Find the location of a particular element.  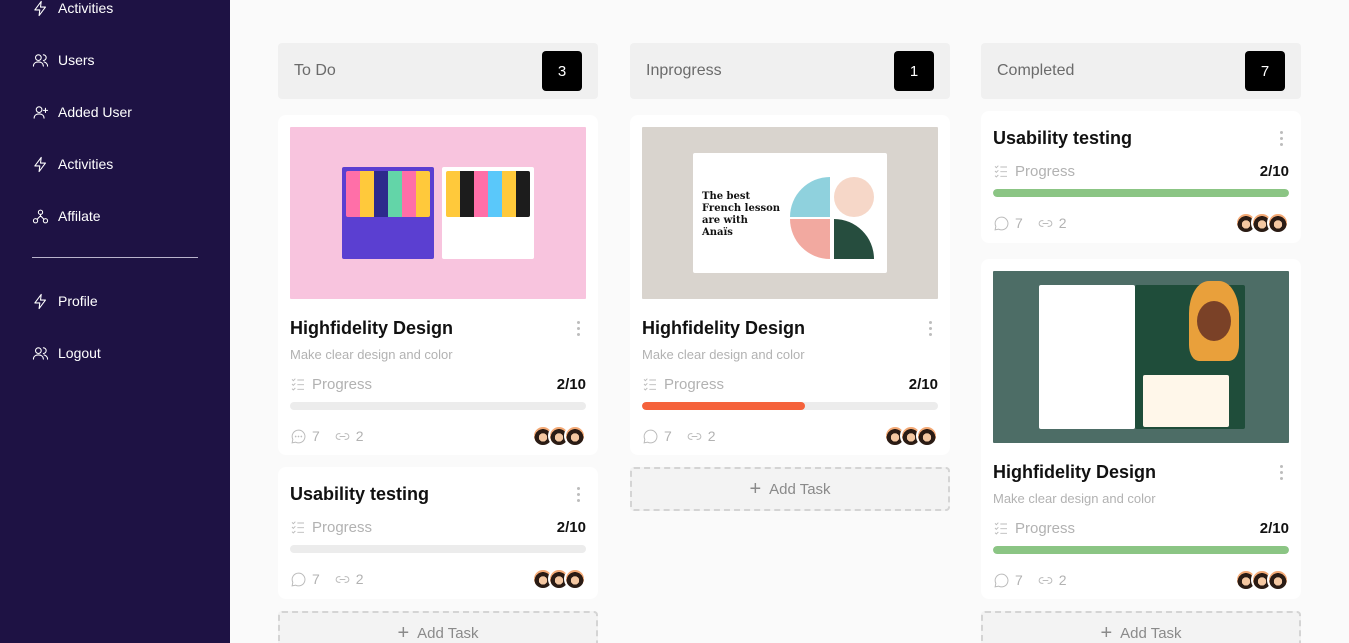

sidebar-item-activities-2: Activities is located at coordinates (72, 164).